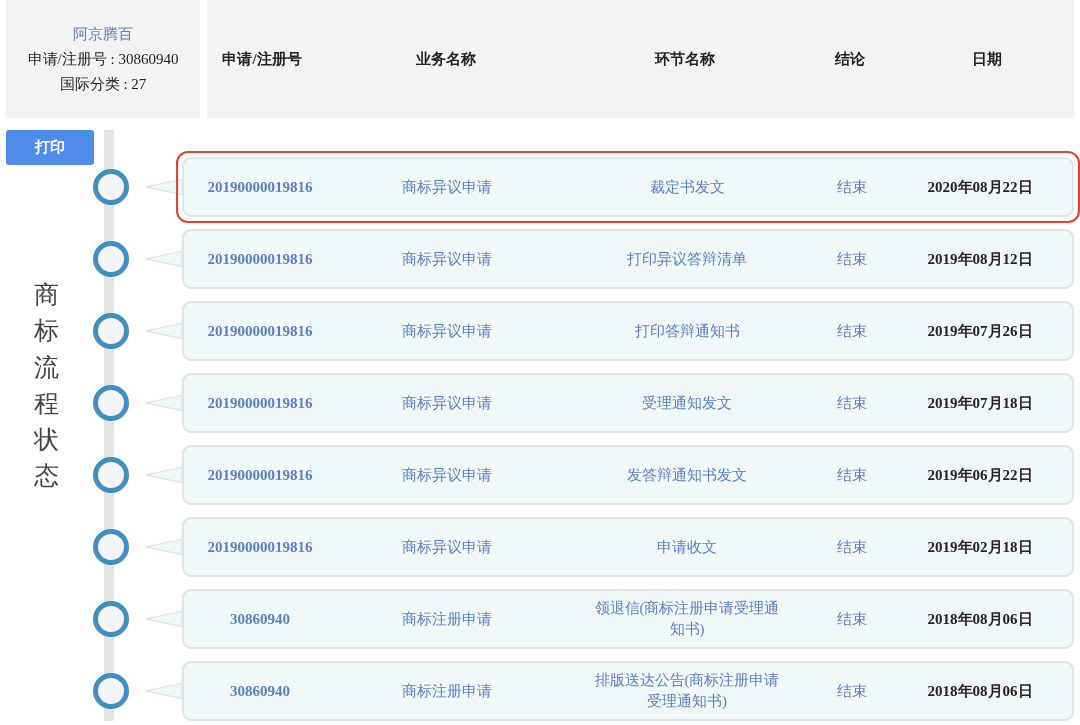  I want to click on registration-number: 申请/注册号 : 30860940, so click(103, 59).